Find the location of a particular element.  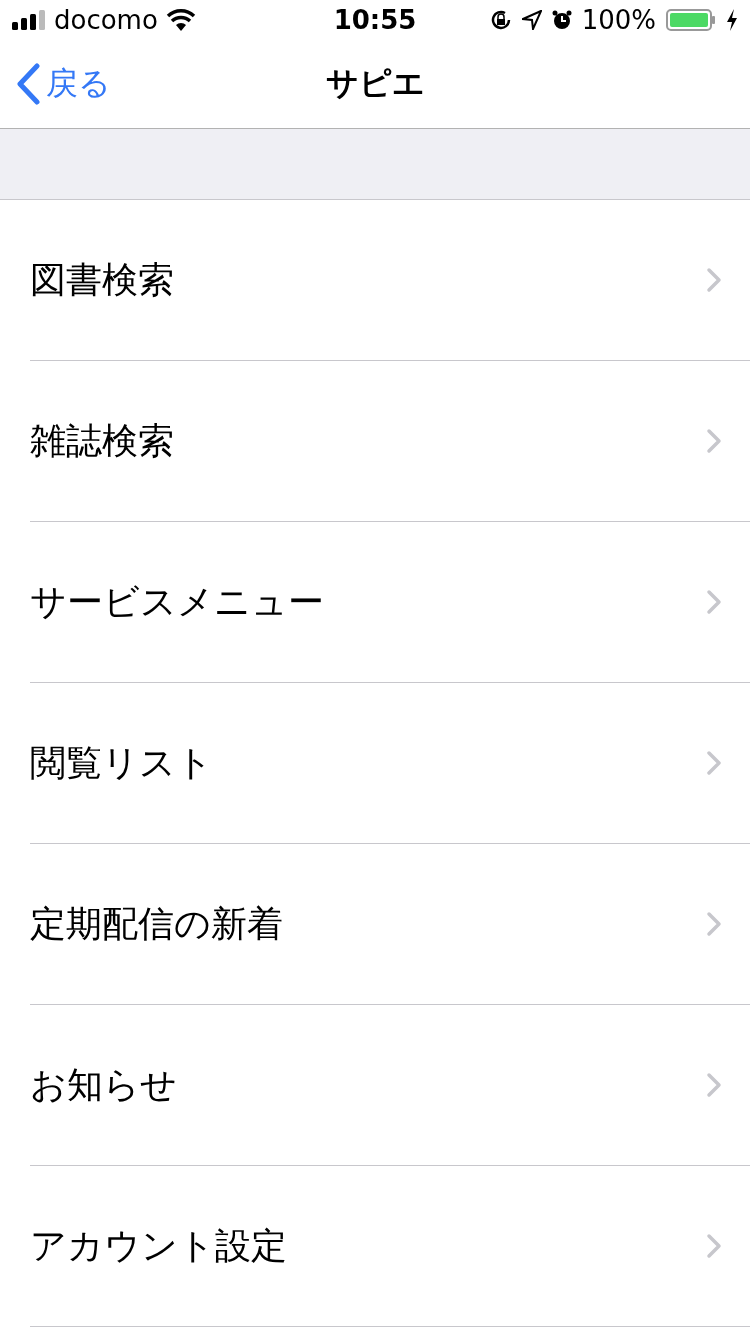

menu-item-label: サービスメニュー is located at coordinates (177, 601).